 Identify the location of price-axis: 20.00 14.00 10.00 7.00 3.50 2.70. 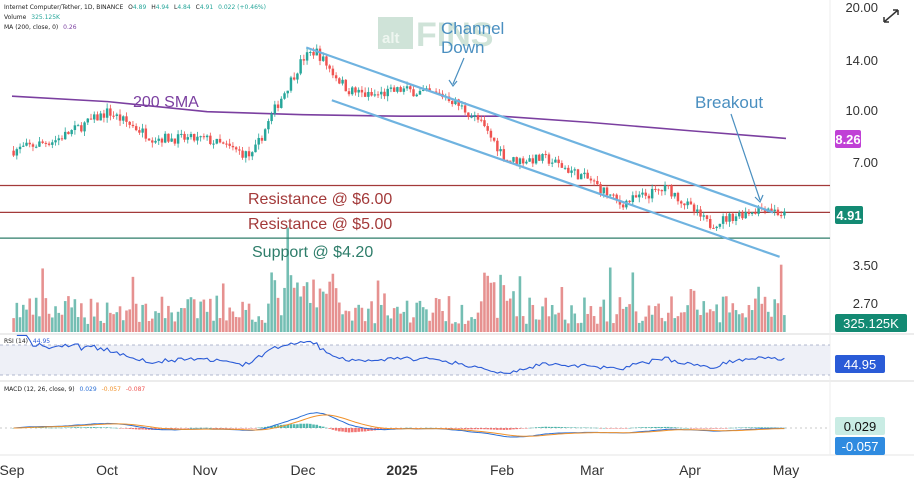
(861, 155).